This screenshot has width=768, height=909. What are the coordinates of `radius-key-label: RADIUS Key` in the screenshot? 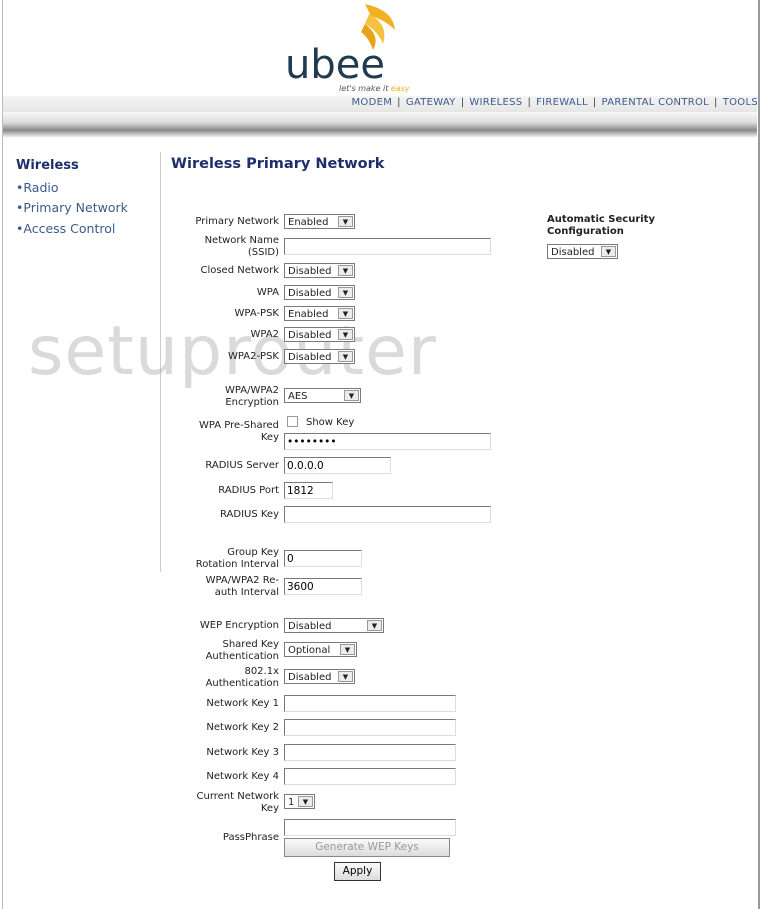 It's located at (249, 514).